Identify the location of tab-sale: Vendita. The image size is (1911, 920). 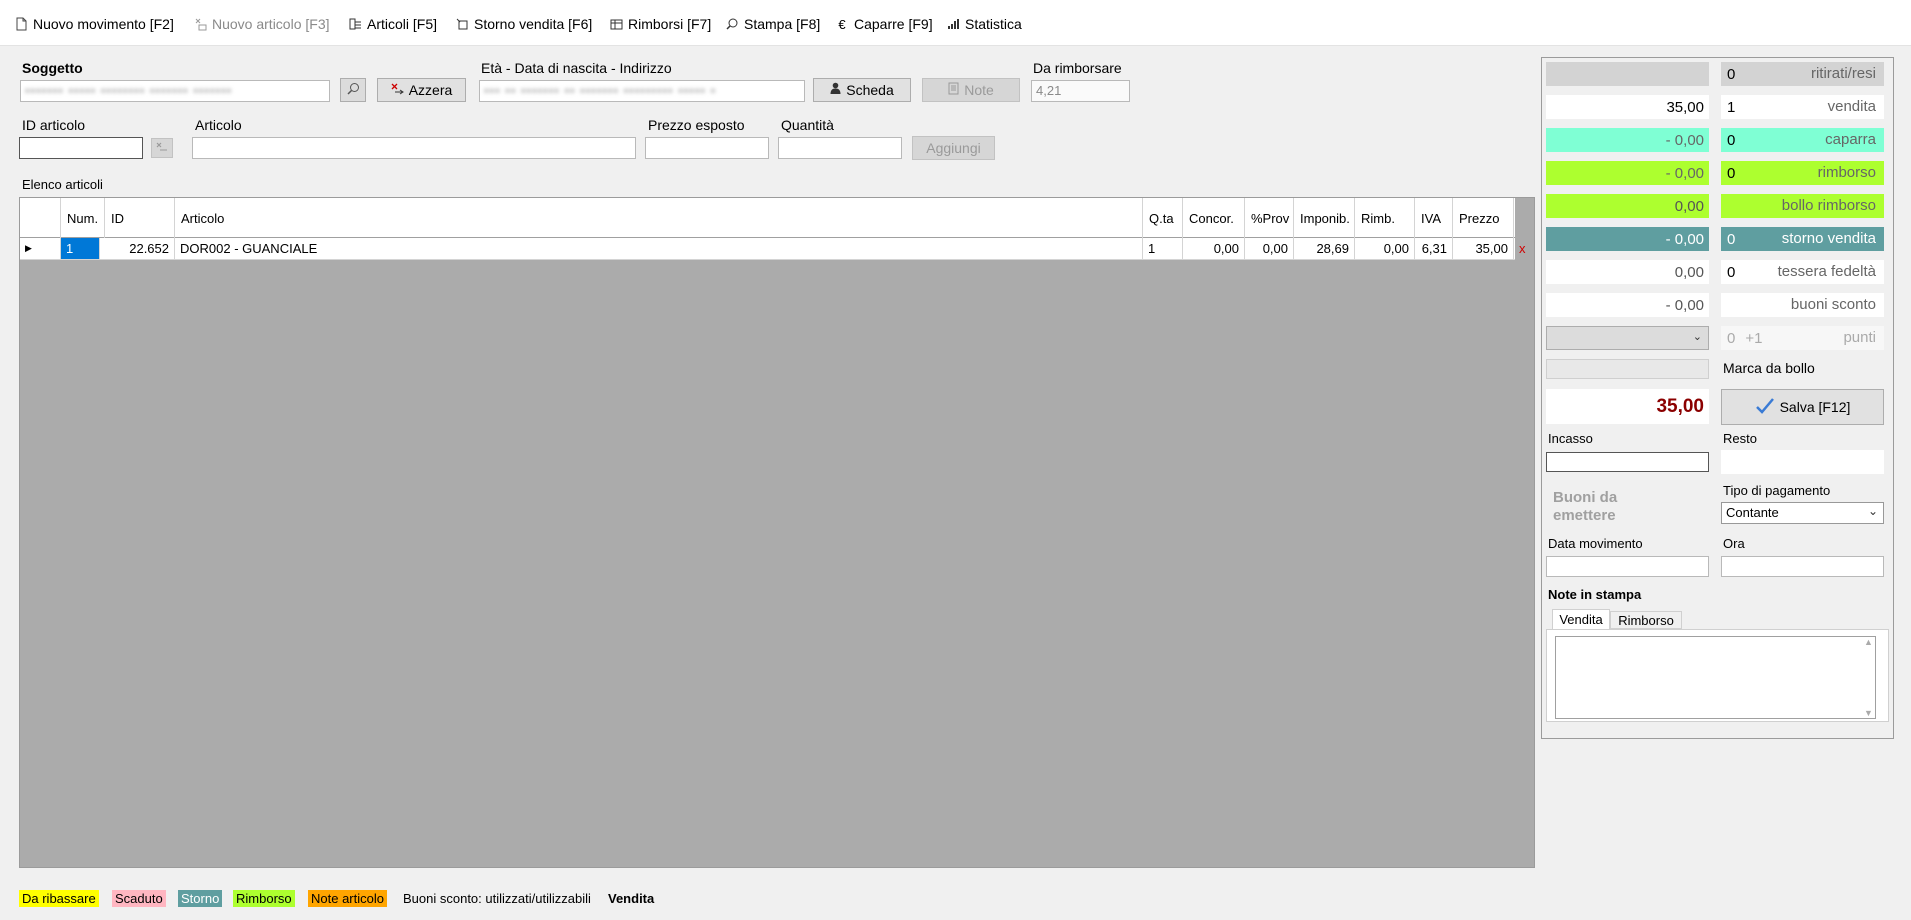
(1581, 619).